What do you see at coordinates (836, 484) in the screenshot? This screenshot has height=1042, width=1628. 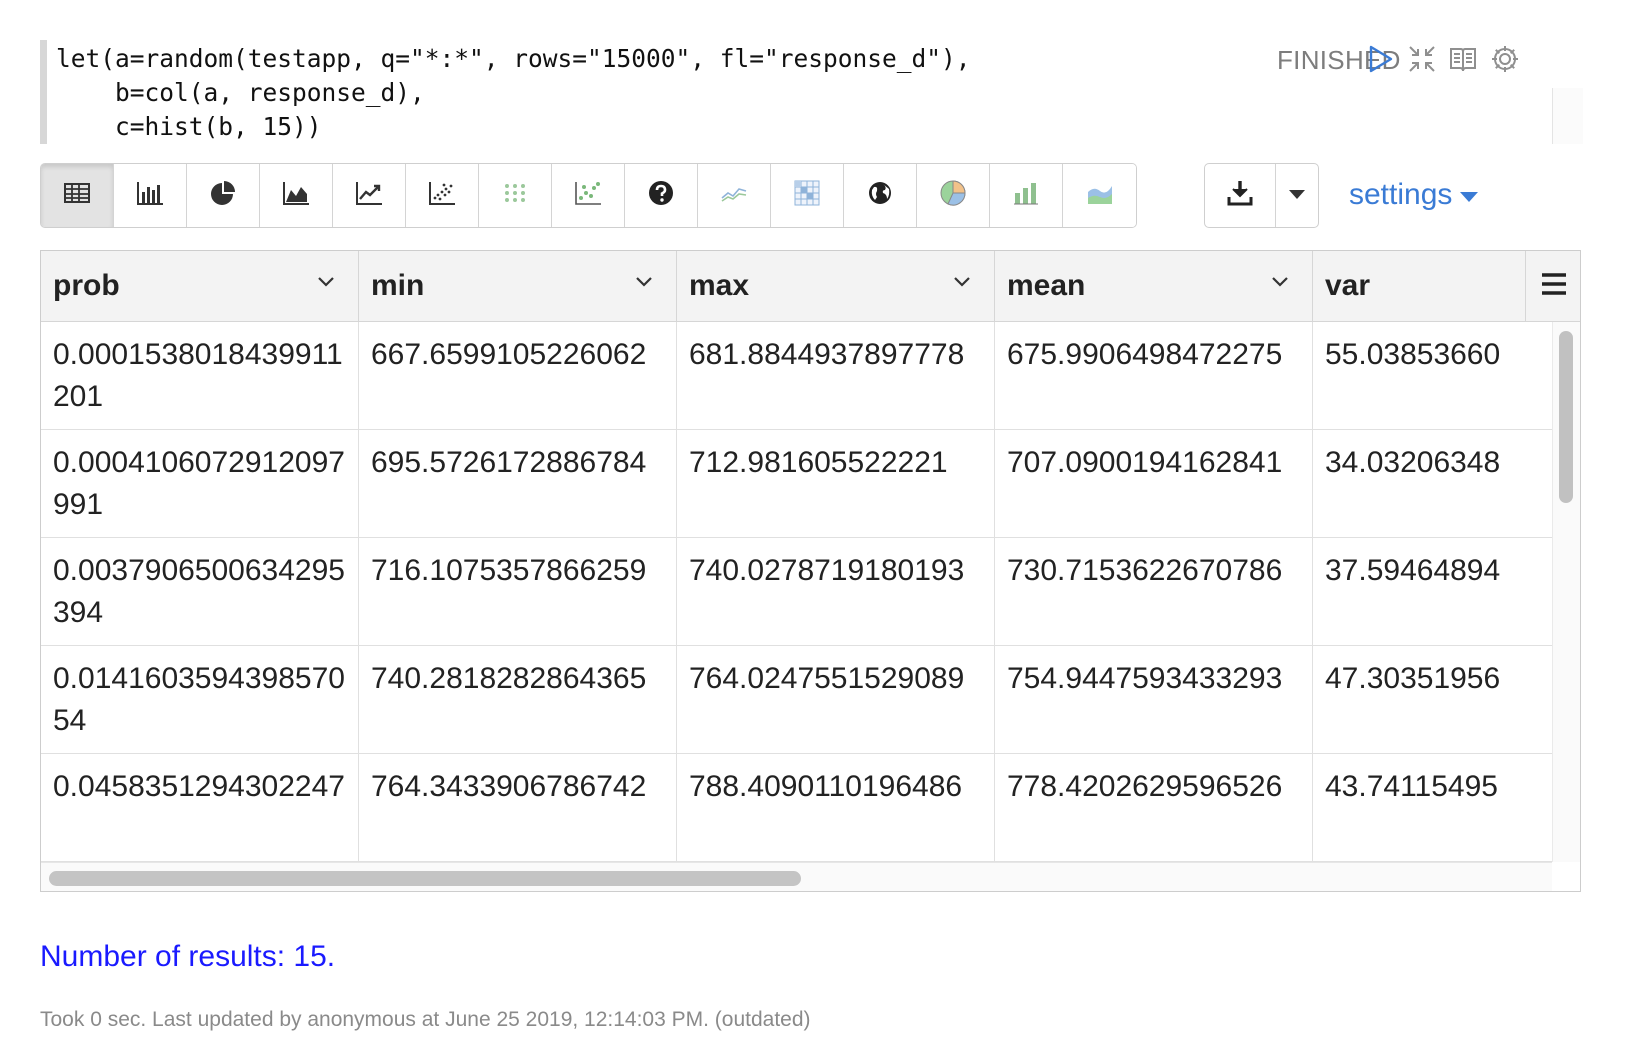 I see `cell-max: 712.981605522221` at bounding box center [836, 484].